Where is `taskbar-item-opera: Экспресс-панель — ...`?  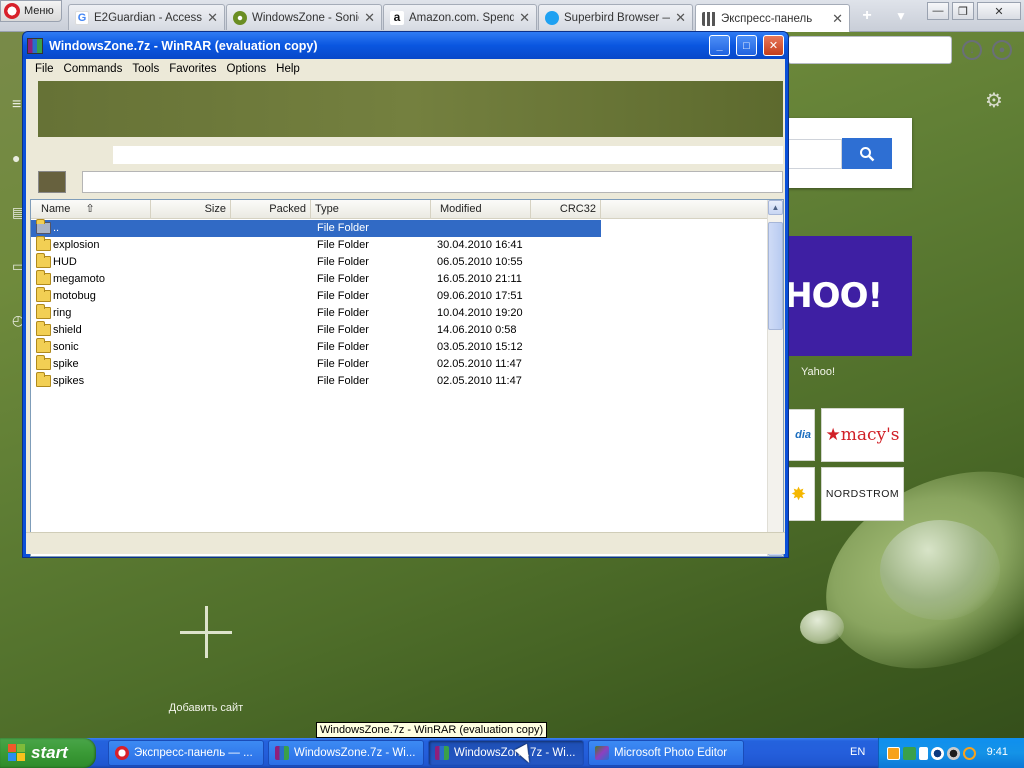
taskbar-item-opera: Экспресс-панель — ... is located at coordinates (186, 753).